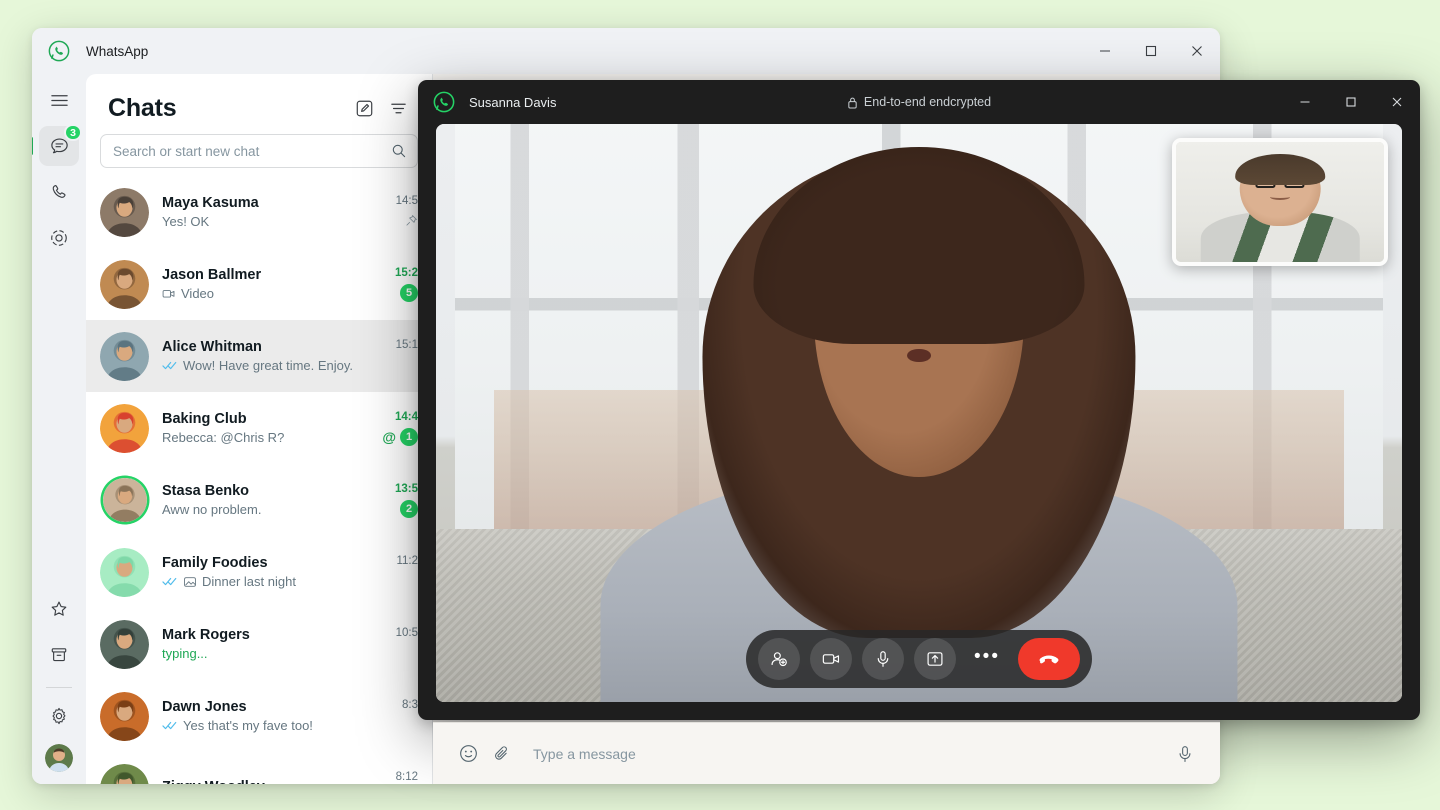 The width and height of the screenshot is (1440, 810). Describe the element at coordinates (59, 758) in the screenshot. I see `profile-avatar` at that location.